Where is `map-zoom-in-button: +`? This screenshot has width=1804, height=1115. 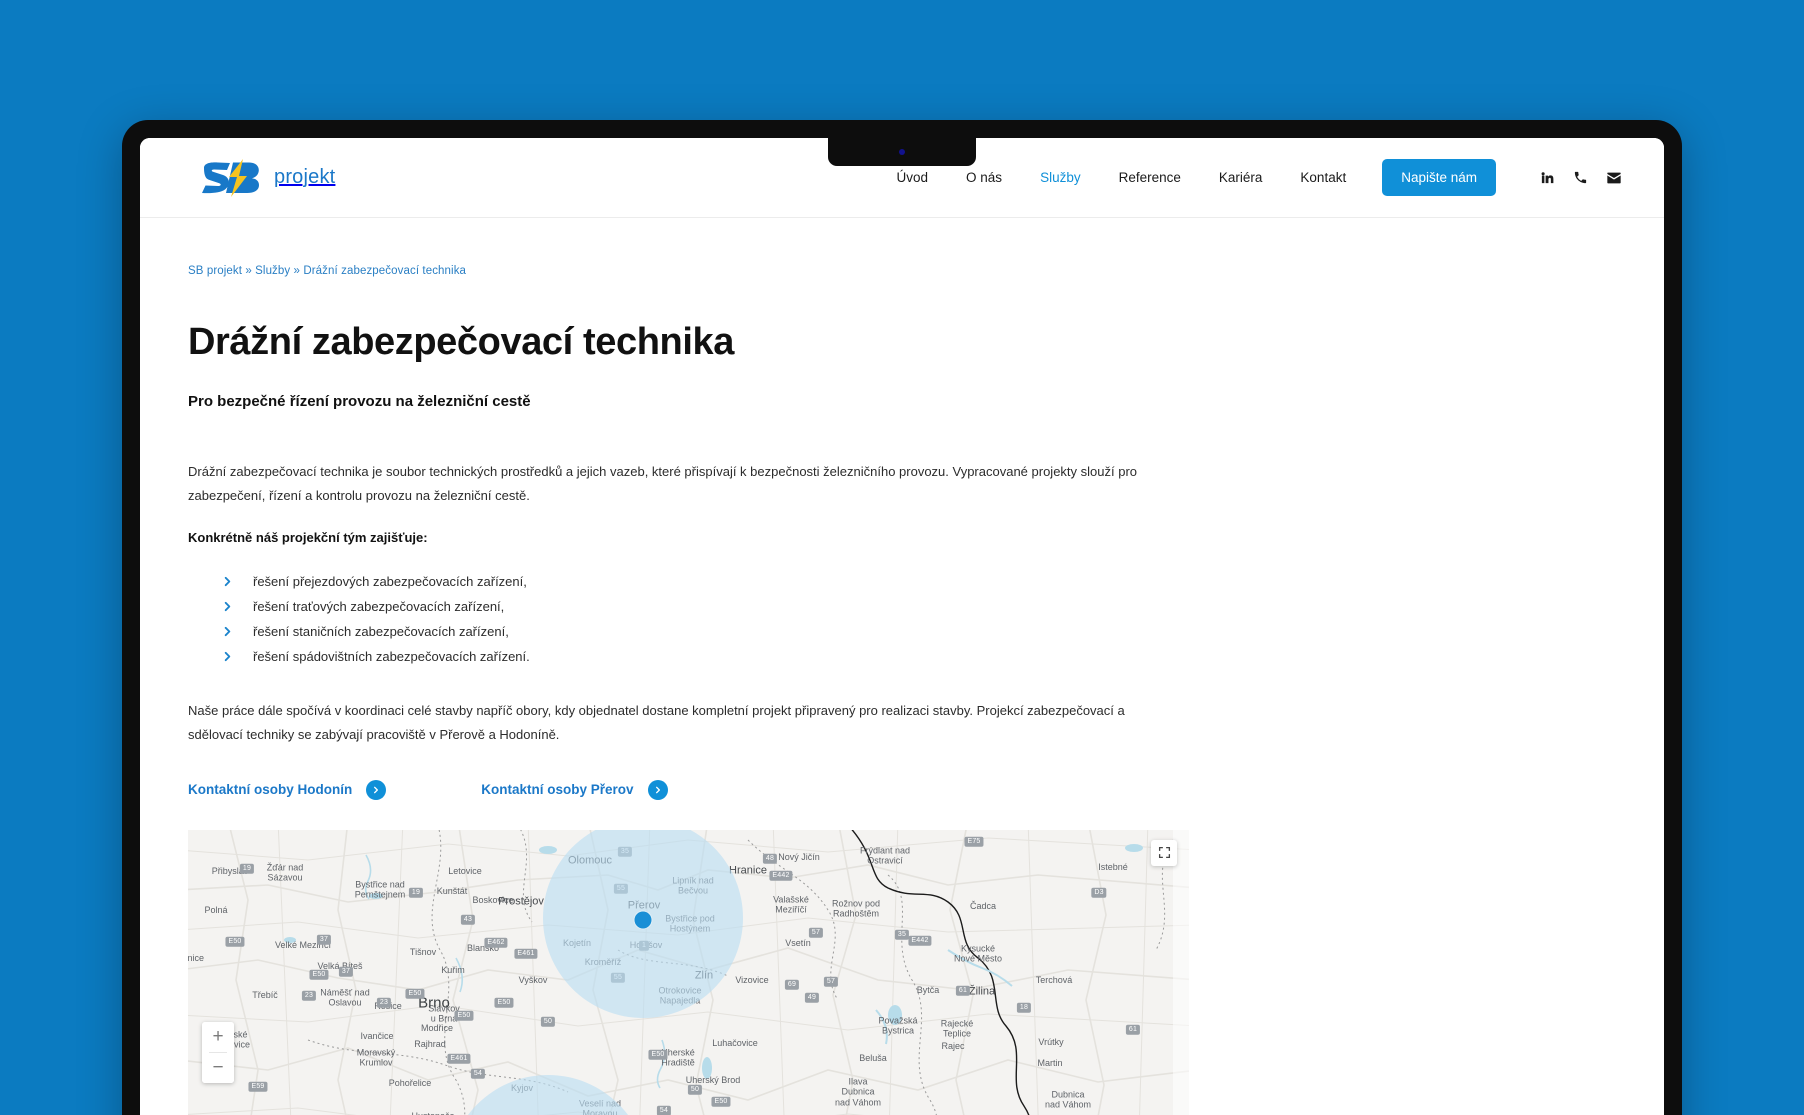 map-zoom-in-button: + is located at coordinates (218, 1036).